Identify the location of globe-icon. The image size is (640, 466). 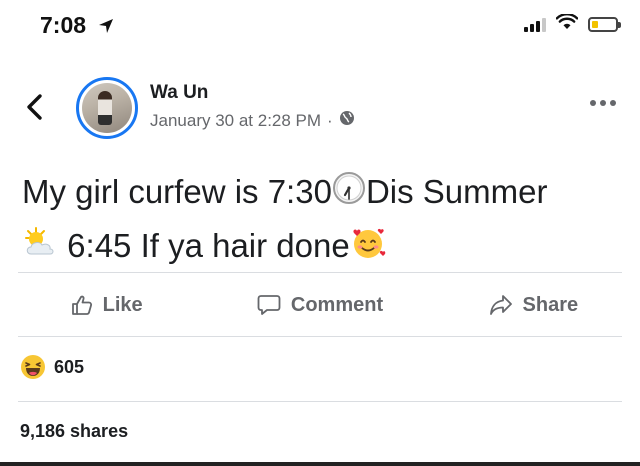
(347, 120).